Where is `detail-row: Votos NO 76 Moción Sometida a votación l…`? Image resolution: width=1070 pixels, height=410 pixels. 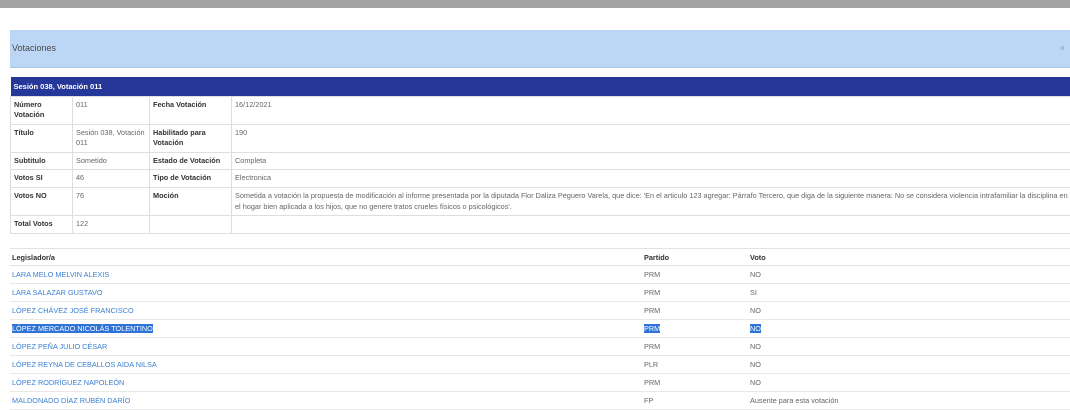
detail-row: Votos NO 76 Moción Sometida a votación l… is located at coordinates (540, 201).